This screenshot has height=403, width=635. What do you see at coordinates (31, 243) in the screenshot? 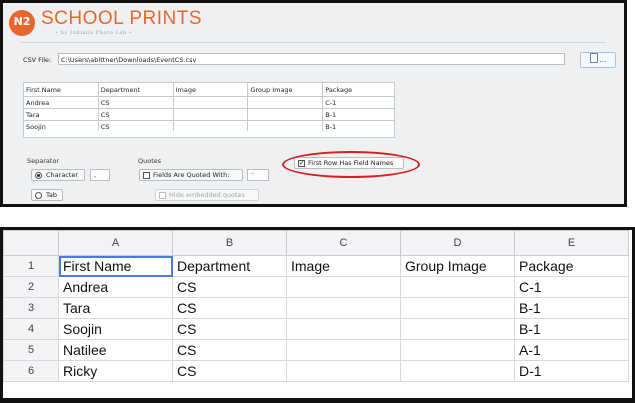
I see `select-all-corner` at bounding box center [31, 243].